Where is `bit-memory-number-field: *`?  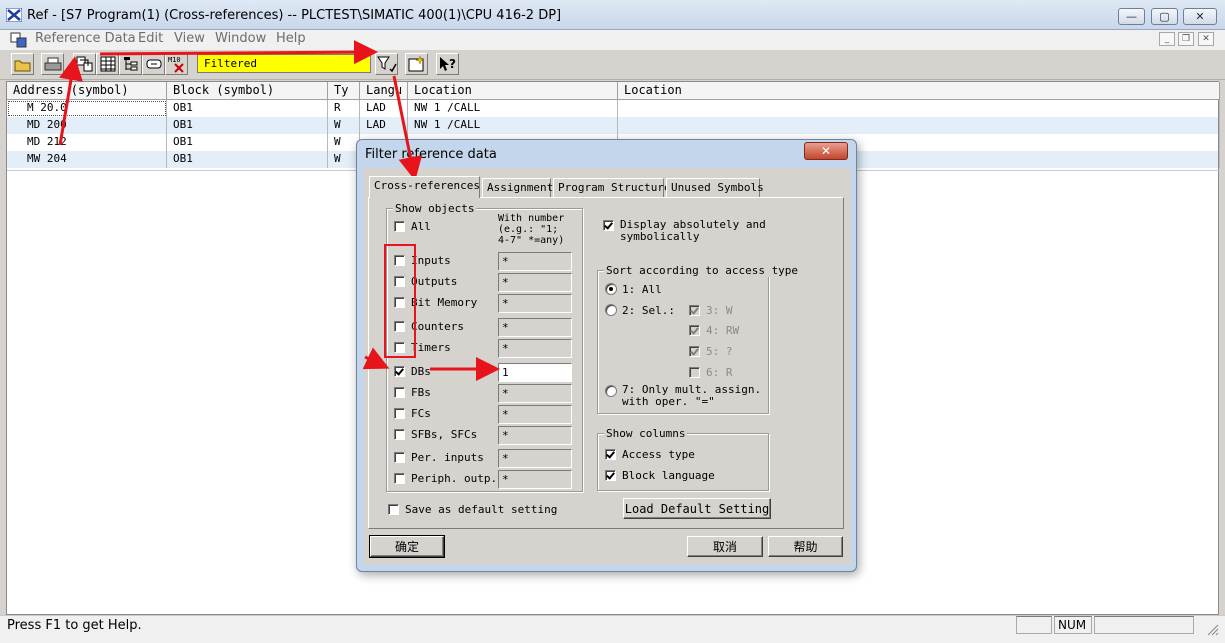 bit-memory-number-field: * is located at coordinates (535, 303).